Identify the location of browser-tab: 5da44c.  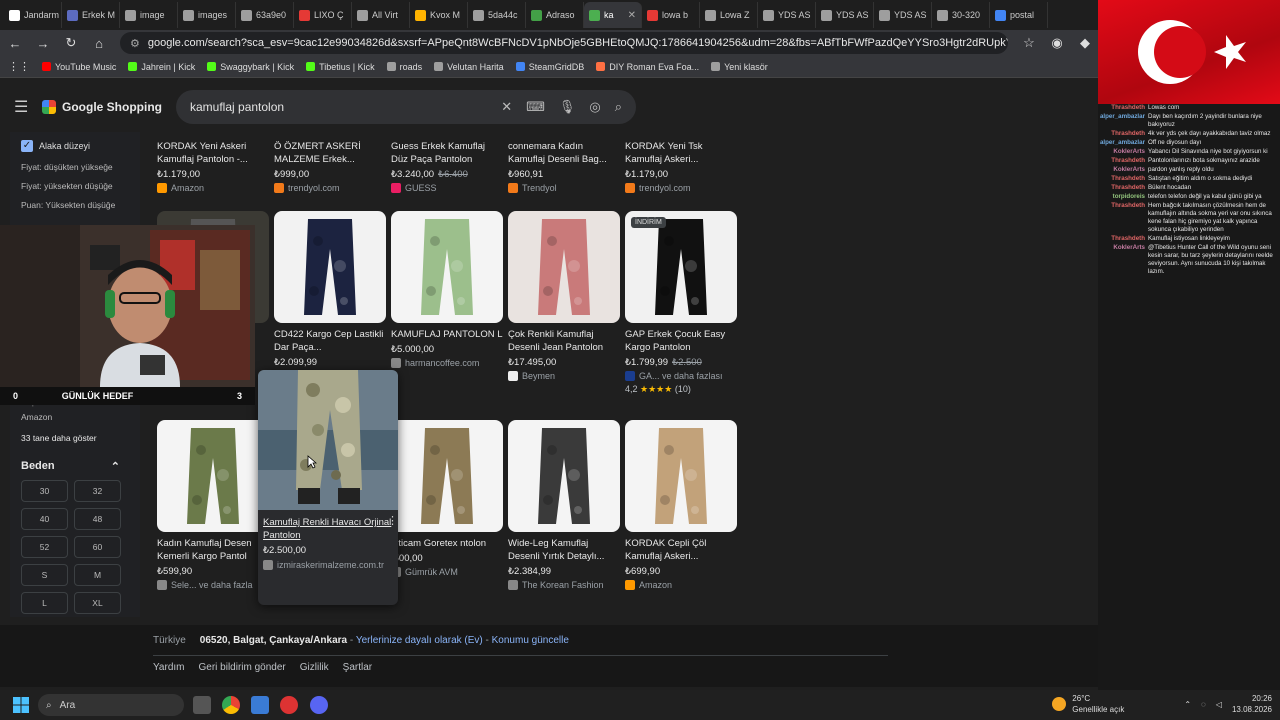
(497, 15).